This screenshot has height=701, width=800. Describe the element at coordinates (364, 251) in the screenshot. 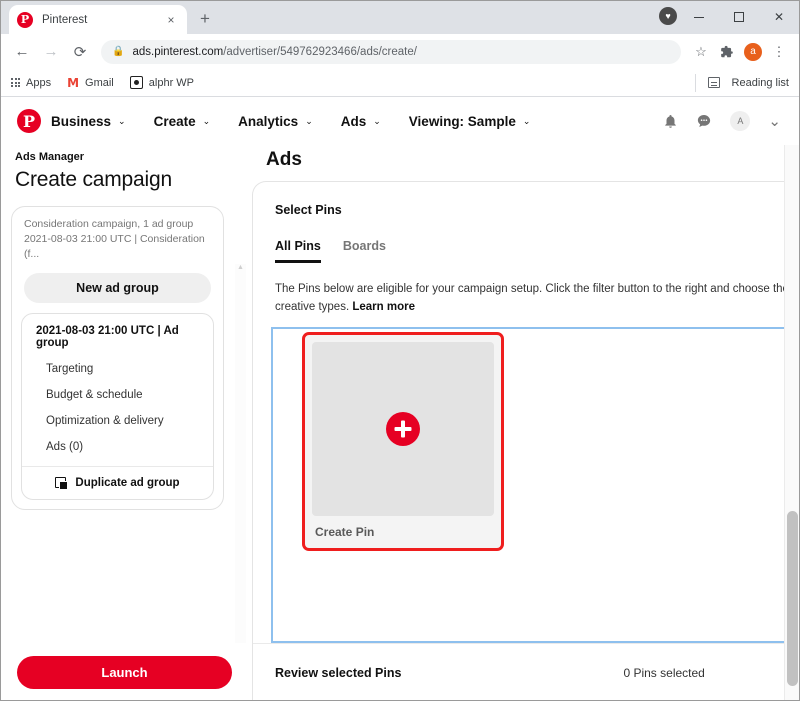

I see `tab-boards: Boards` at that location.